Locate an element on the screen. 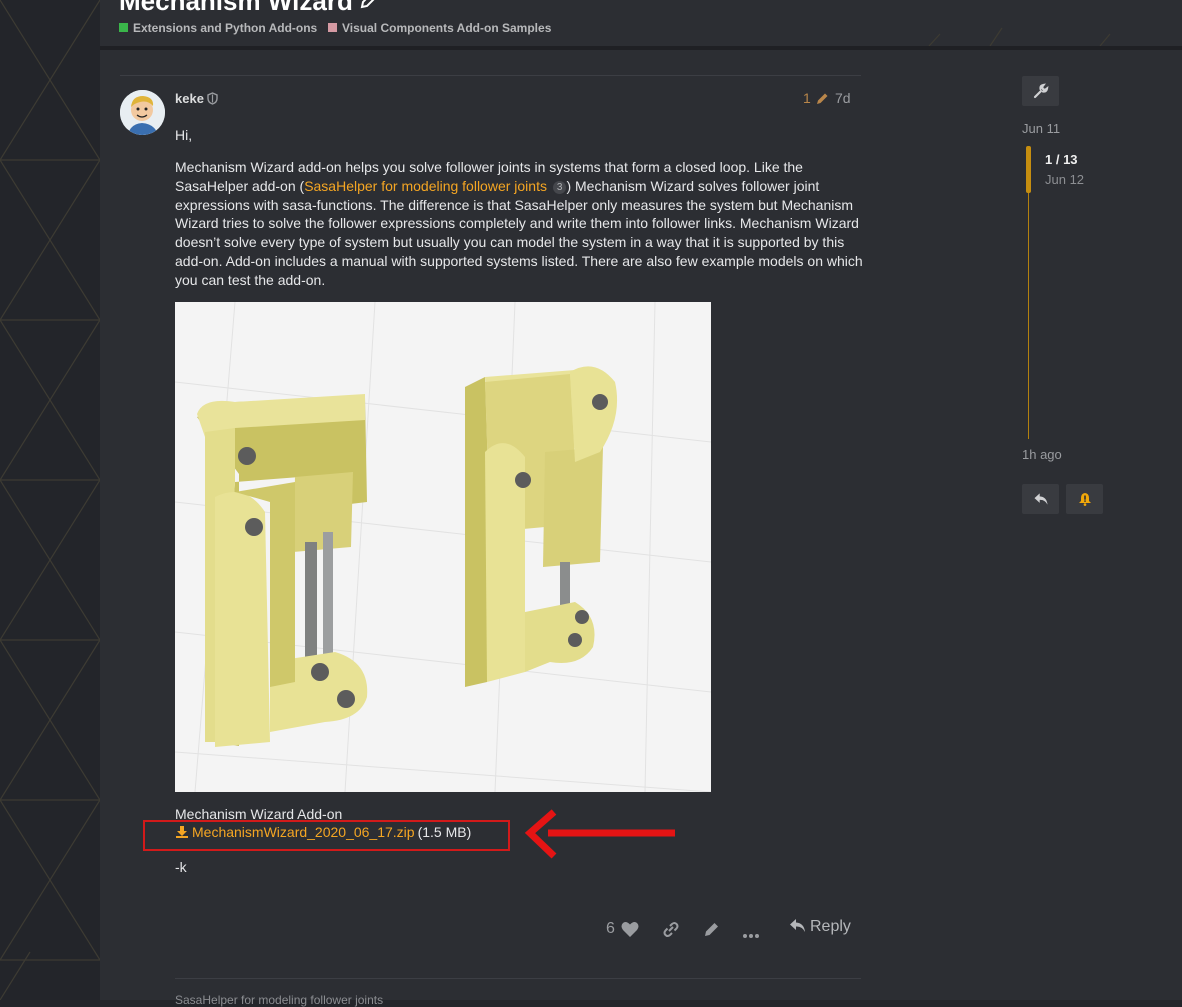 This screenshot has width=1182, height=1007. post-greeting: Hi, is located at coordinates (184, 135).